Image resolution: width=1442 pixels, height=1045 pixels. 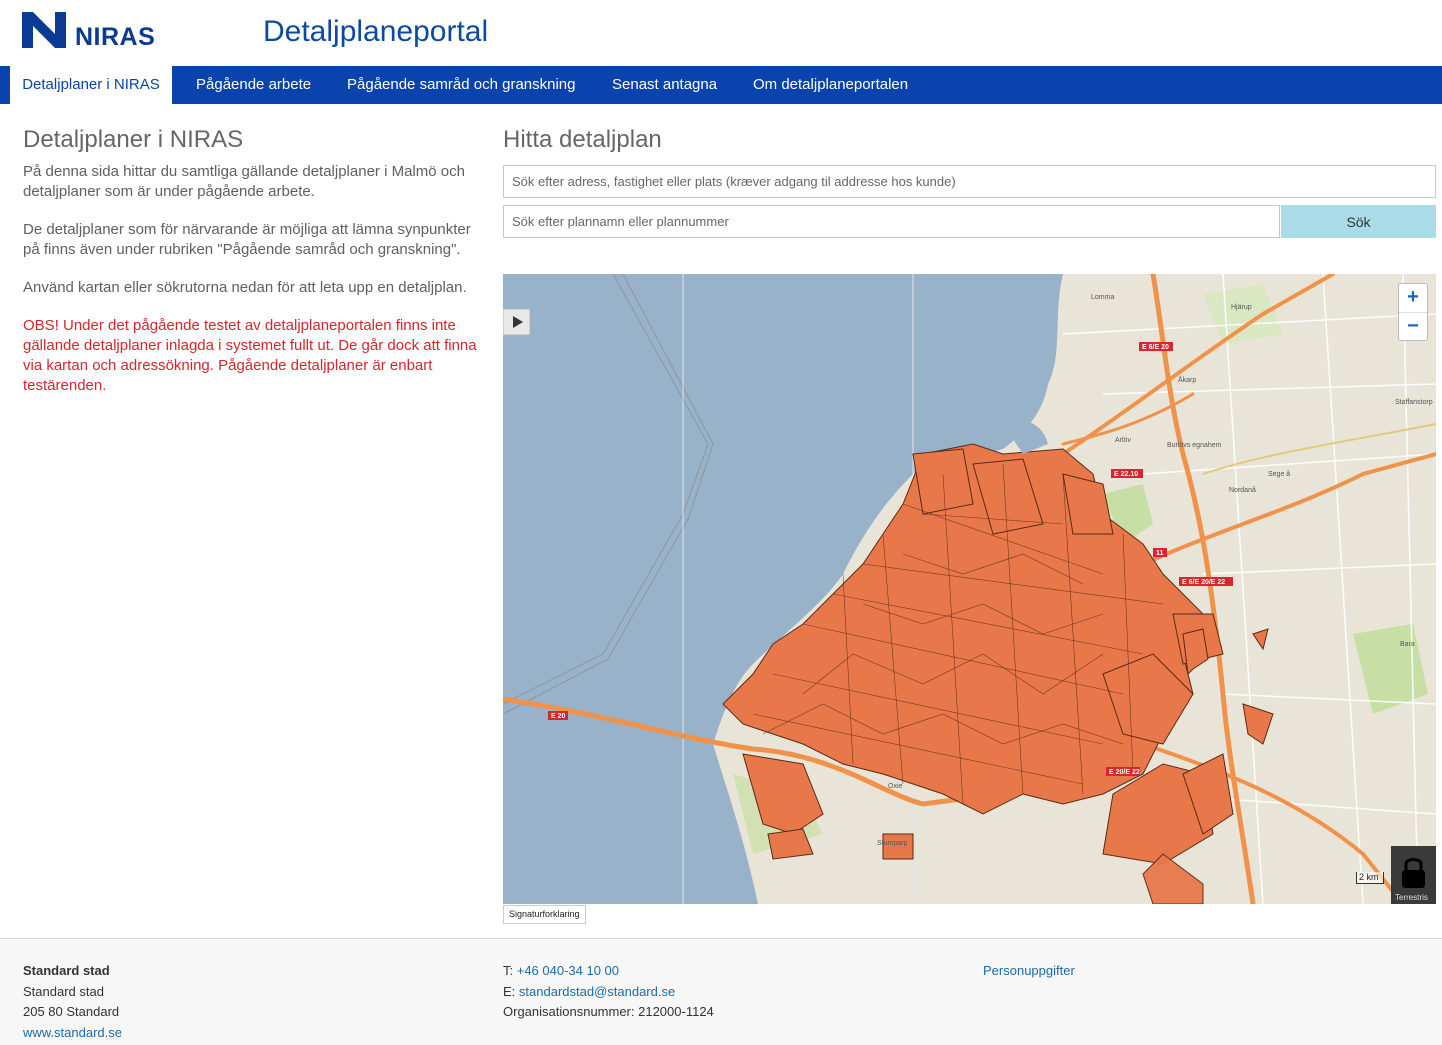 I want to click on play-arrow-icon, so click(x=518, y=322).